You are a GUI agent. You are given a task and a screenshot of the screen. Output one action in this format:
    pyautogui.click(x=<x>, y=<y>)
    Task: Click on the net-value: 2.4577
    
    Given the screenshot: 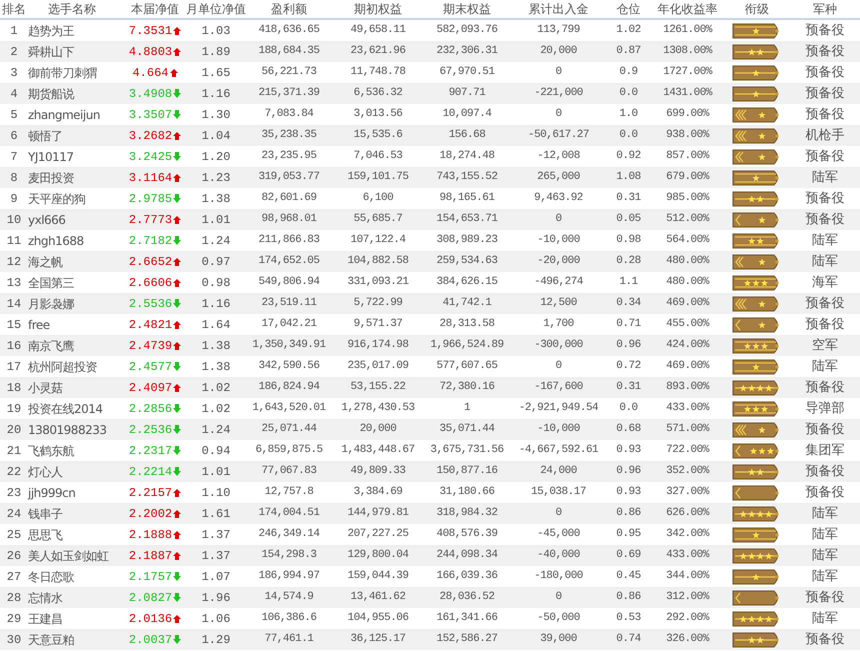 What is the action you would take?
    pyautogui.click(x=150, y=367)
    